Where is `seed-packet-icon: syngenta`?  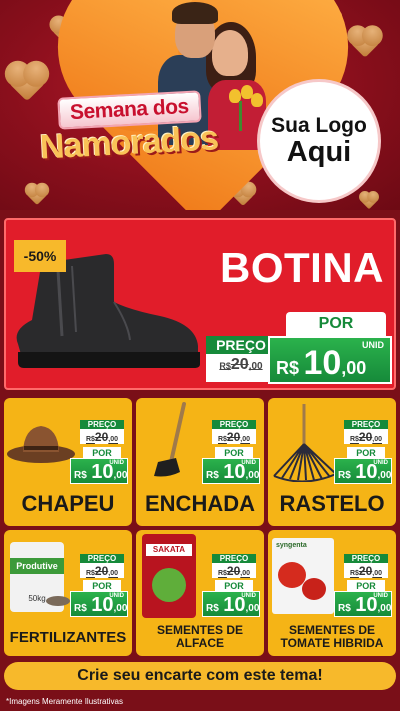
seed-packet-icon: syngenta is located at coordinates (303, 576).